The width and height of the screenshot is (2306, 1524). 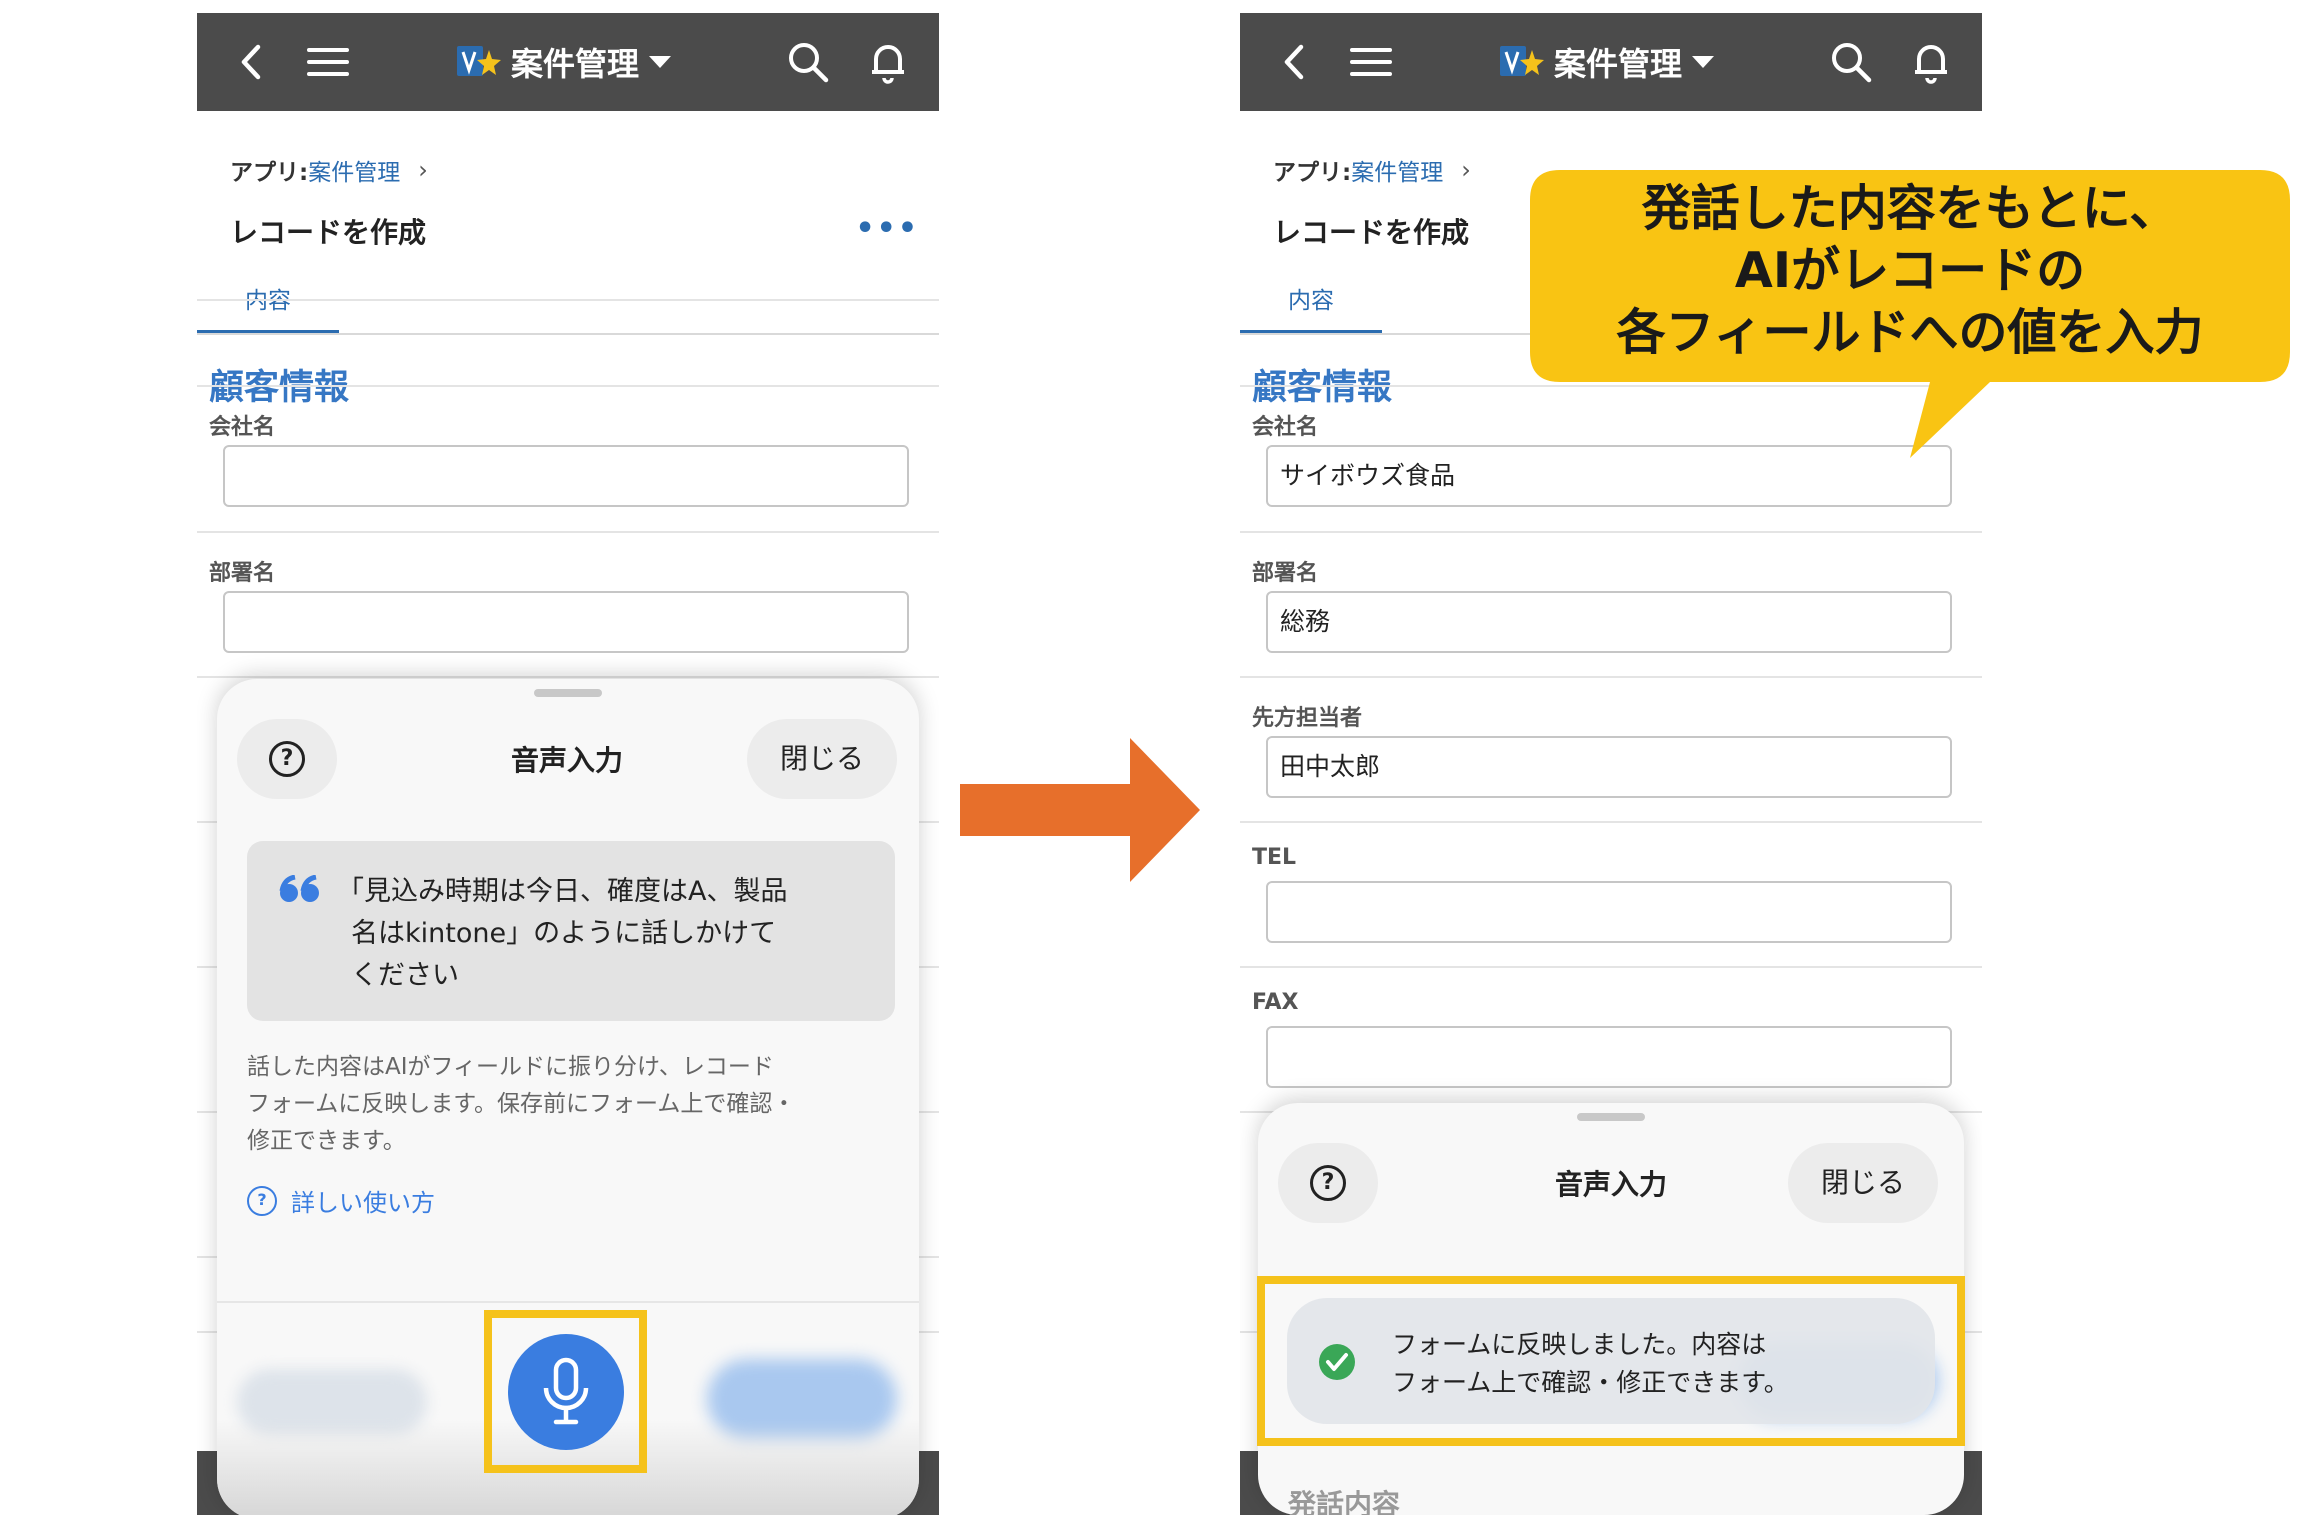 I want to click on prompt-line: 「見込み時期は今日、確度はA、製品, so click(x=562, y=891).